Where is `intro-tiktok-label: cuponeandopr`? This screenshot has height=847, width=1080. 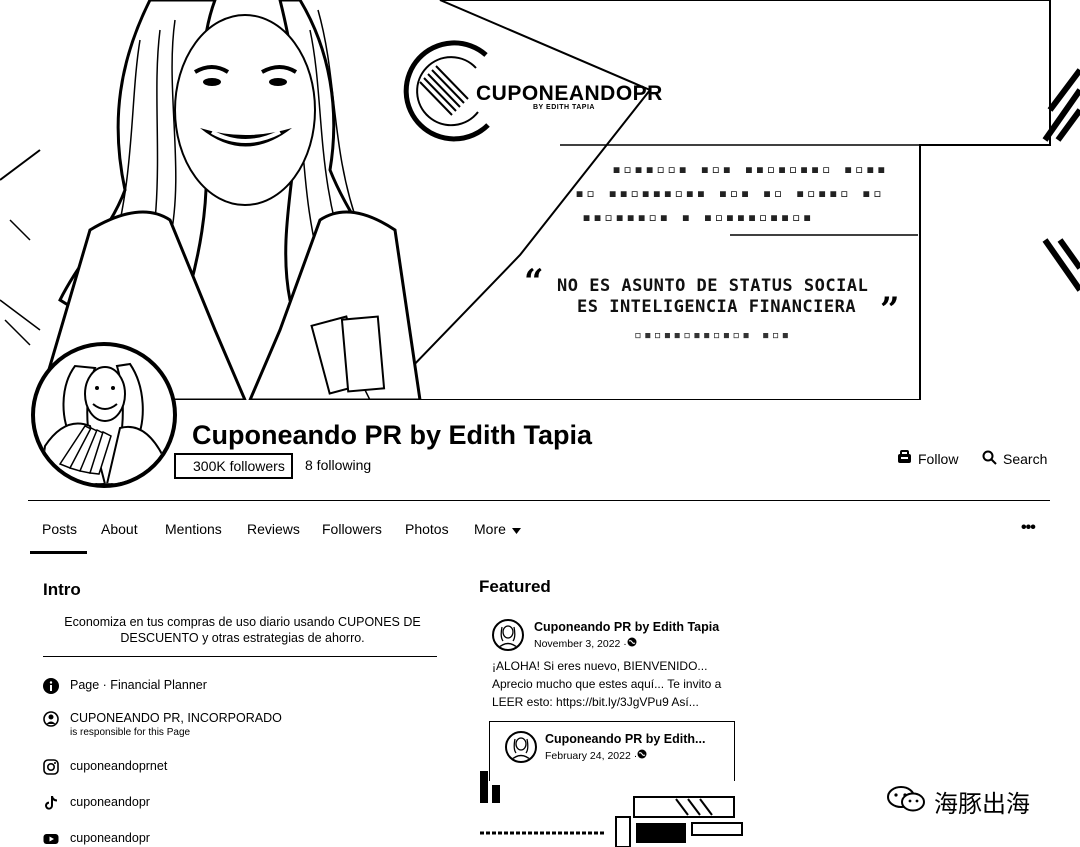 intro-tiktok-label: cuponeandopr is located at coordinates (110, 802).